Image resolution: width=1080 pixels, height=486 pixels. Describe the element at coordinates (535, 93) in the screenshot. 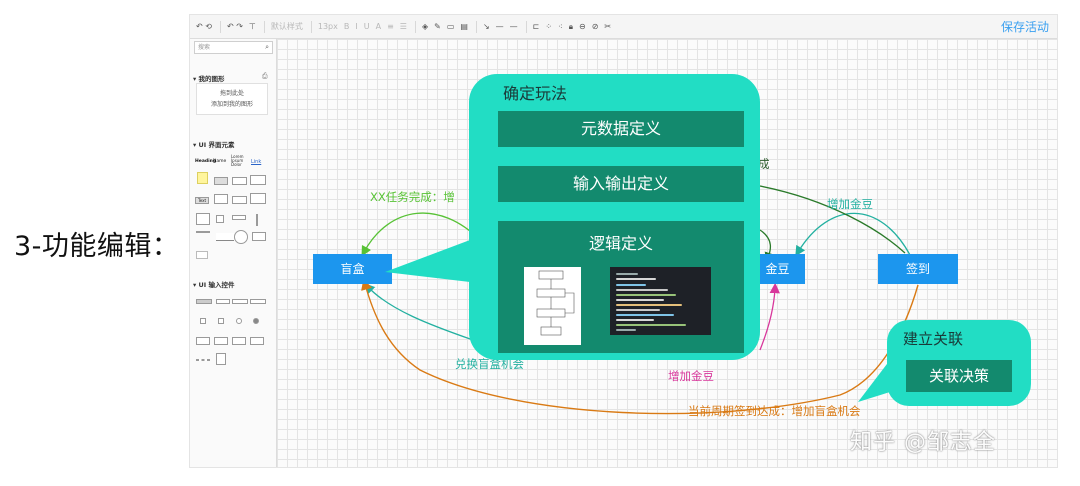

I see `callout-title: 确定玩法` at that location.